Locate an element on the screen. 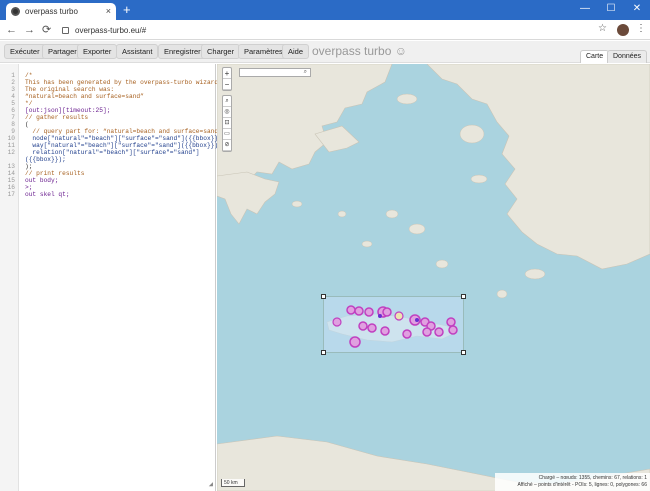 Image resolution: width=650 pixels, height=491 pixels. code-line: [out:json][timeout:25]; is located at coordinates (68, 110).